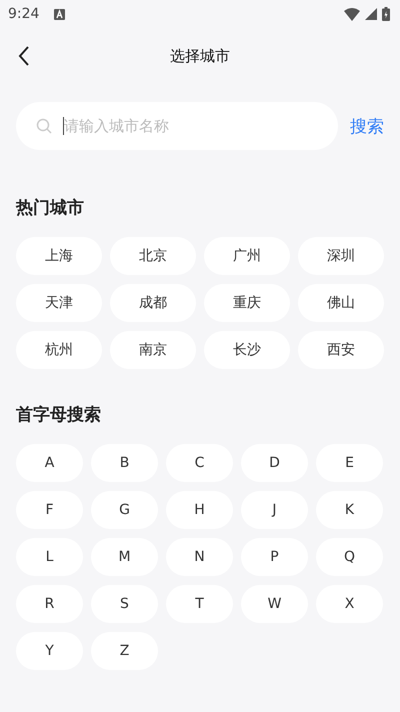 The image size is (400, 712). What do you see at coordinates (352, 14) in the screenshot?
I see `wifi-icon` at bounding box center [352, 14].